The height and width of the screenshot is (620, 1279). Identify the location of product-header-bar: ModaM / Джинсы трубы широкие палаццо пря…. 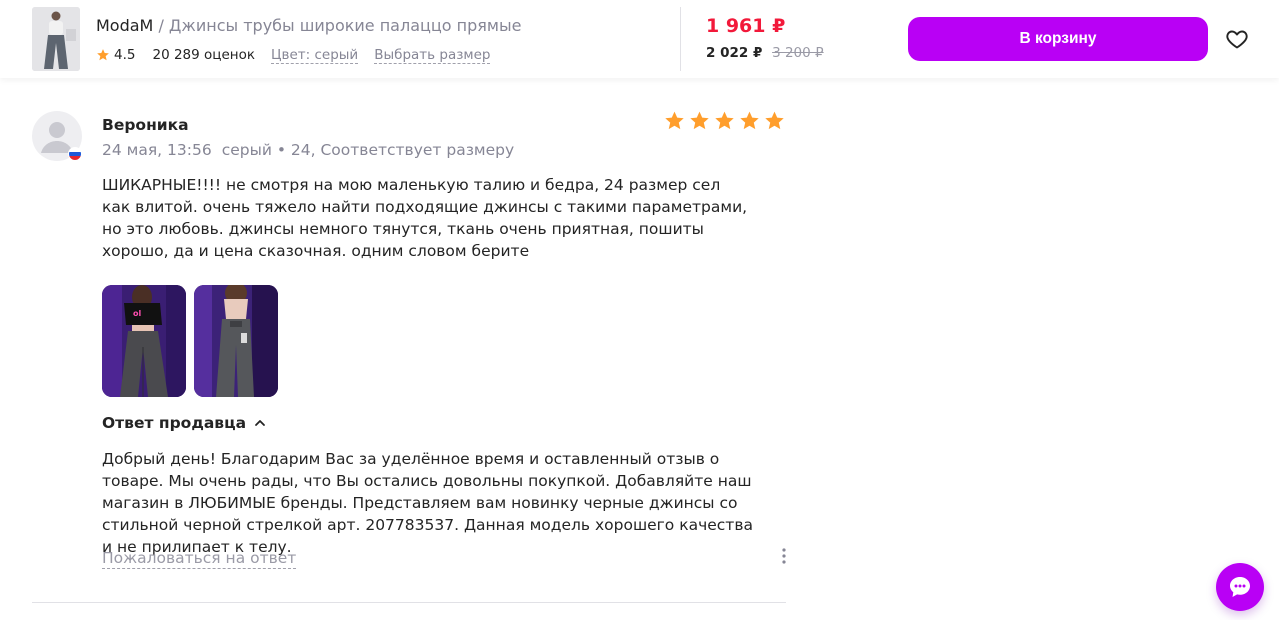
(639, 39).